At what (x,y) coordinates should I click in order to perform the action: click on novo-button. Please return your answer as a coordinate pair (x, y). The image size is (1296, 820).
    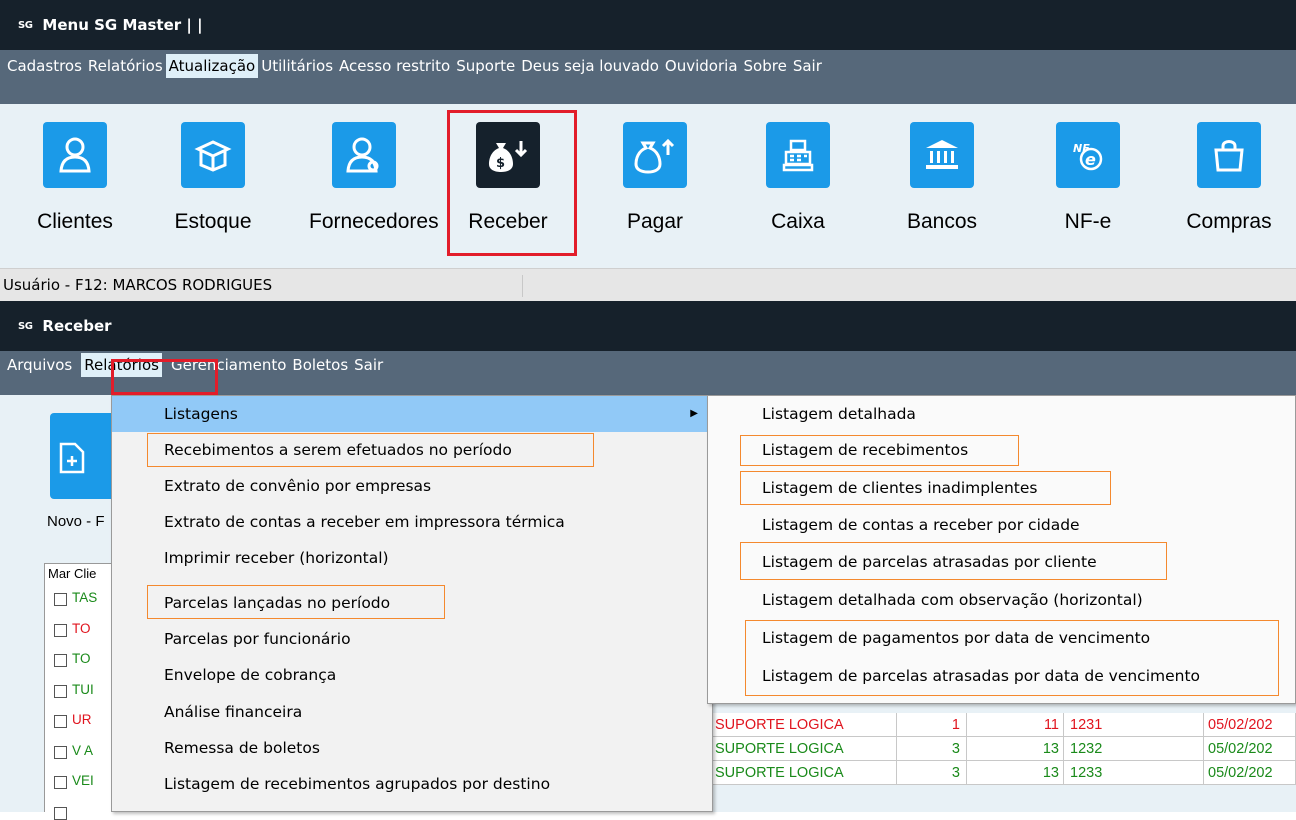
    Looking at the image, I should click on (81, 456).